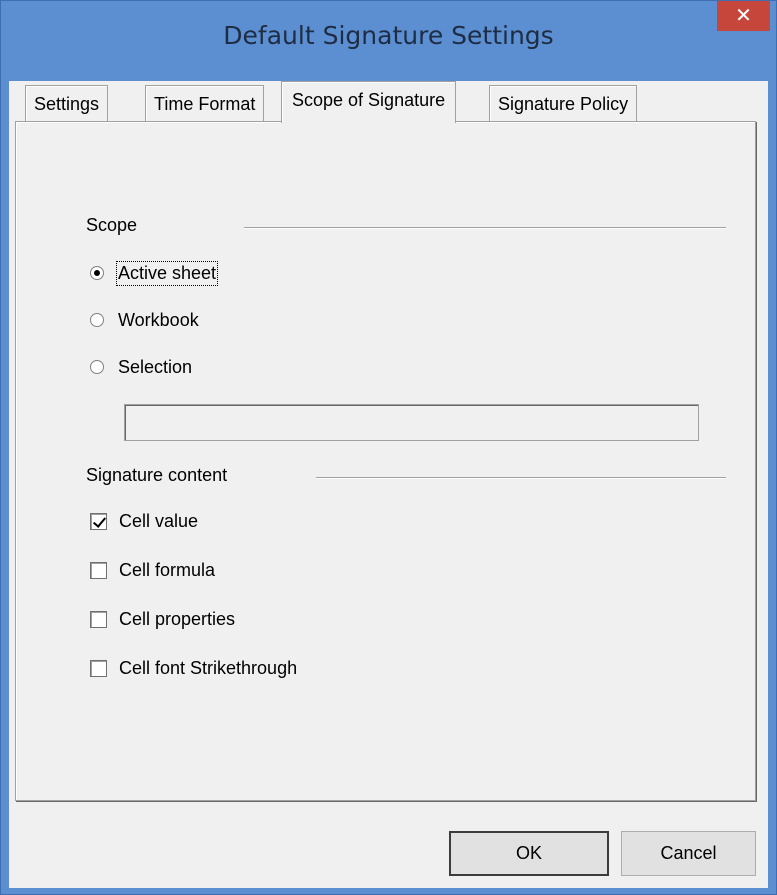  I want to click on signature-content-divider, so click(521, 478).